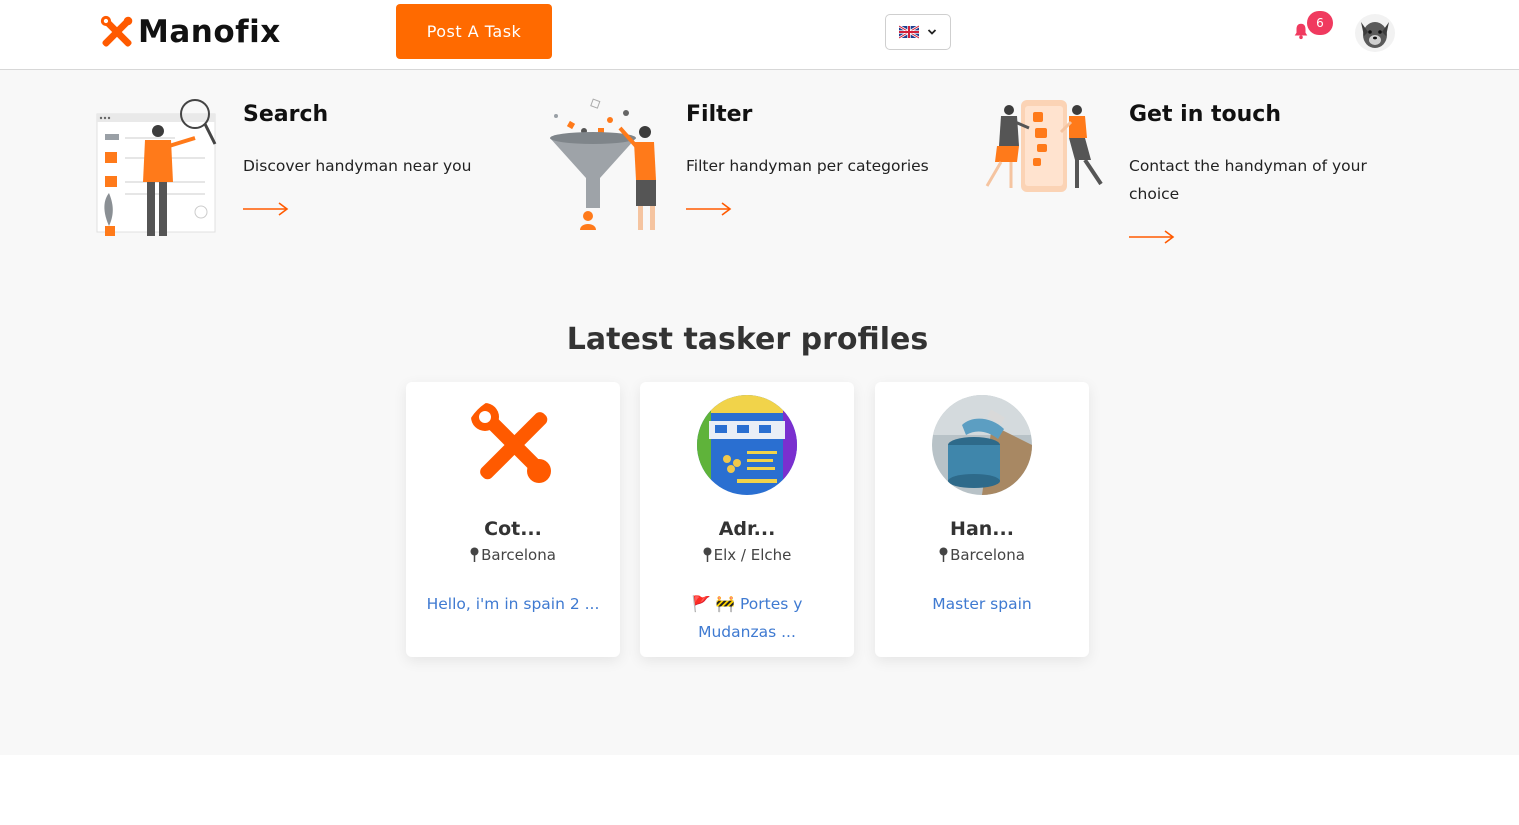 This screenshot has width=1519, height=825. What do you see at coordinates (752, 555) in the screenshot?
I see `location-text: Elx / Elche` at bounding box center [752, 555].